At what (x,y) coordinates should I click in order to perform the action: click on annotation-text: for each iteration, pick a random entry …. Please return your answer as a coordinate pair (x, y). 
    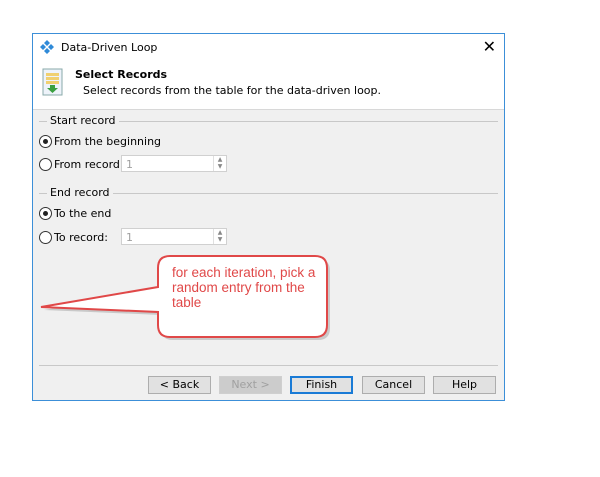
    Looking at the image, I should click on (244, 287).